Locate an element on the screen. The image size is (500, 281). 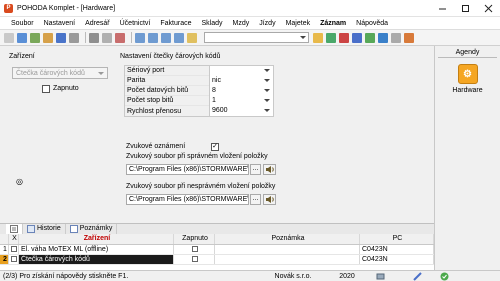
excel-icon is located at coordinates (370, 37).